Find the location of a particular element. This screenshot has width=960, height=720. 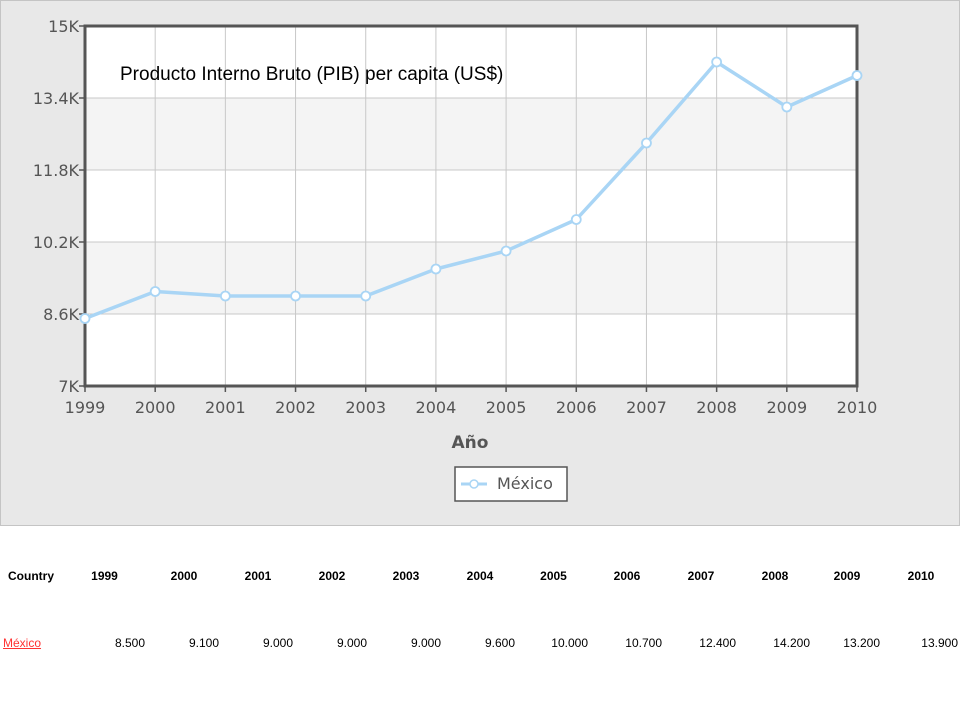

header-year: 2007 is located at coordinates (701, 576).